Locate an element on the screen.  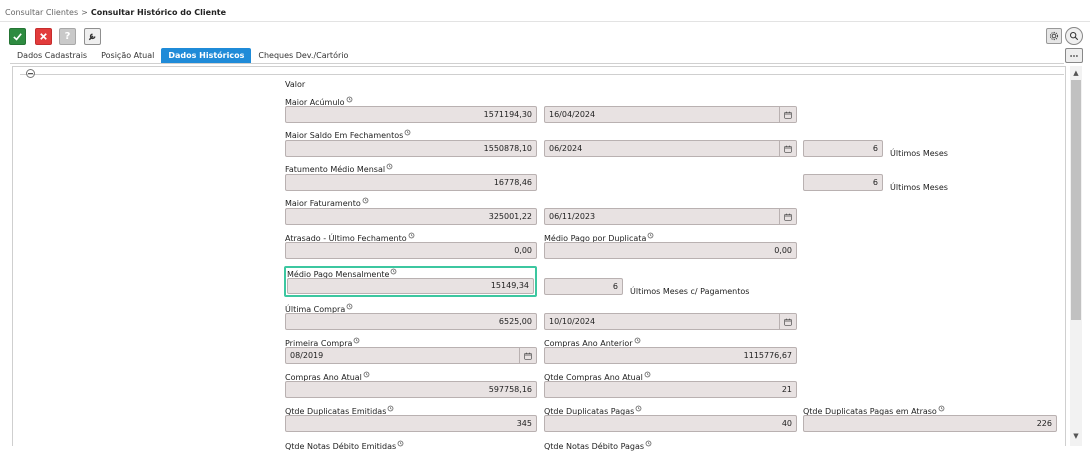
primeira-compra-date-text: 08/2019 is located at coordinates (307, 355).